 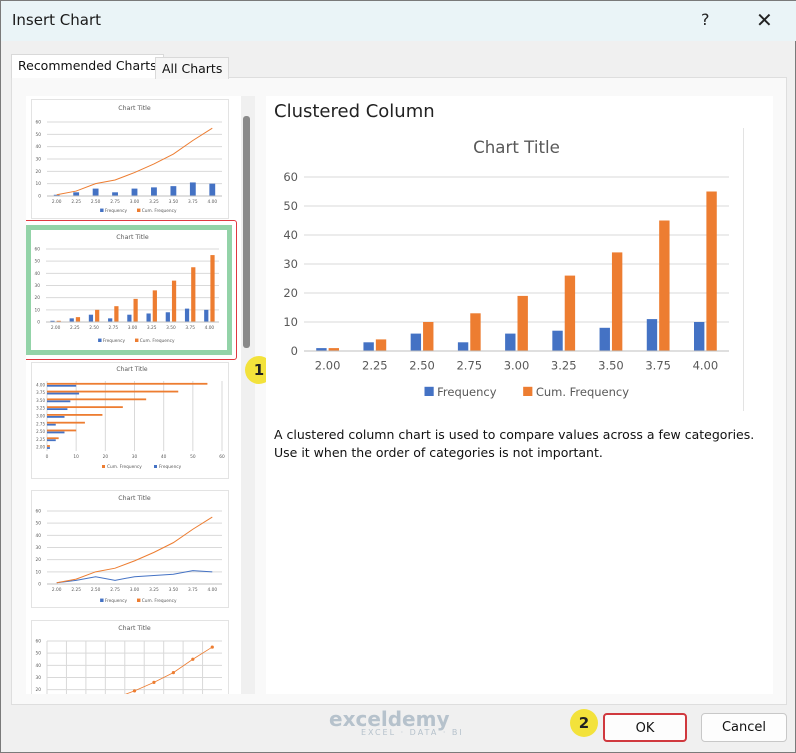 I want to click on title-bar: Insert Chart ? ✕, so click(x=398, y=21).